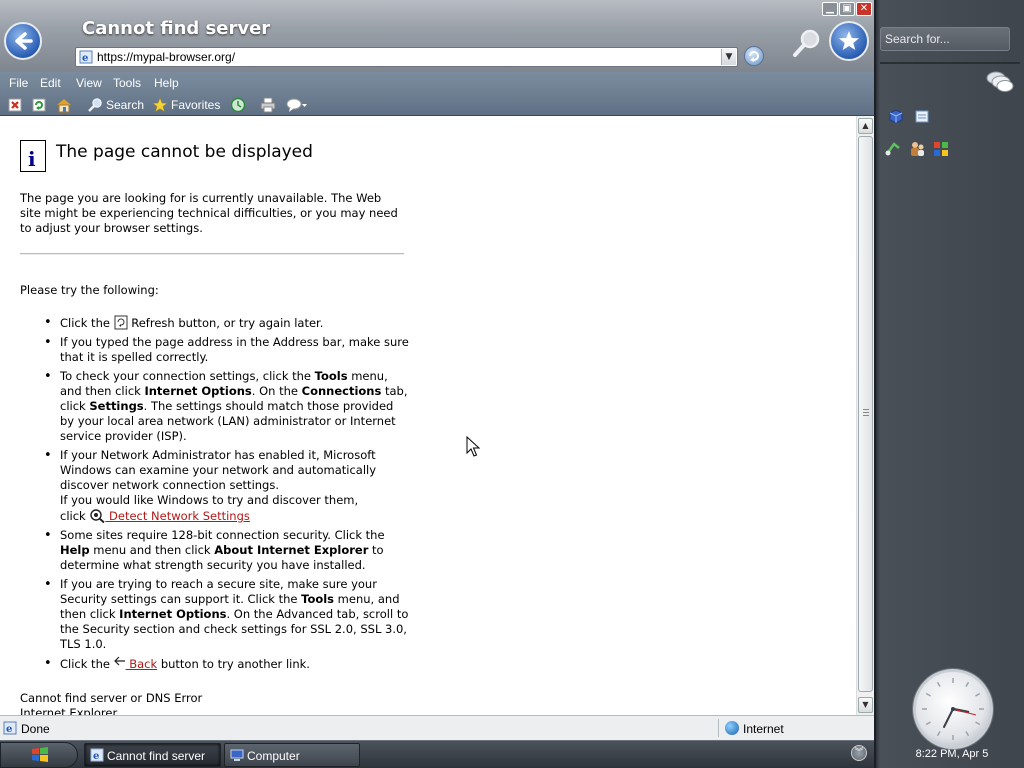 This screenshot has height=768, width=1024. Describe the element at coordinates (437, 754) in the screenshot. I see `taskbar: e Cannot find server Computer` at that location.